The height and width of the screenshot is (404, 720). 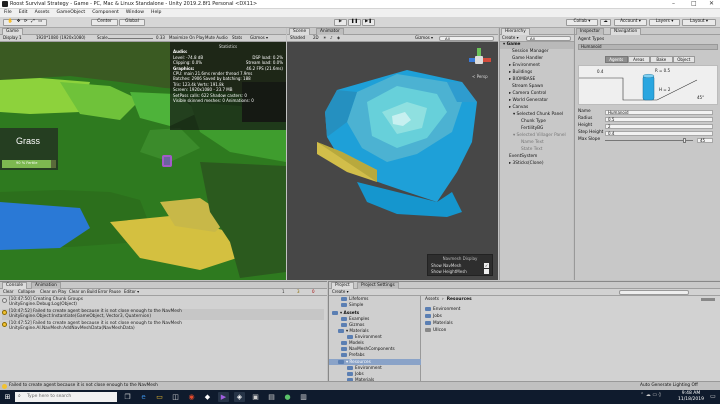 I want to click on project-create-dropdown: Create ▾, so click(x=340, y=292).